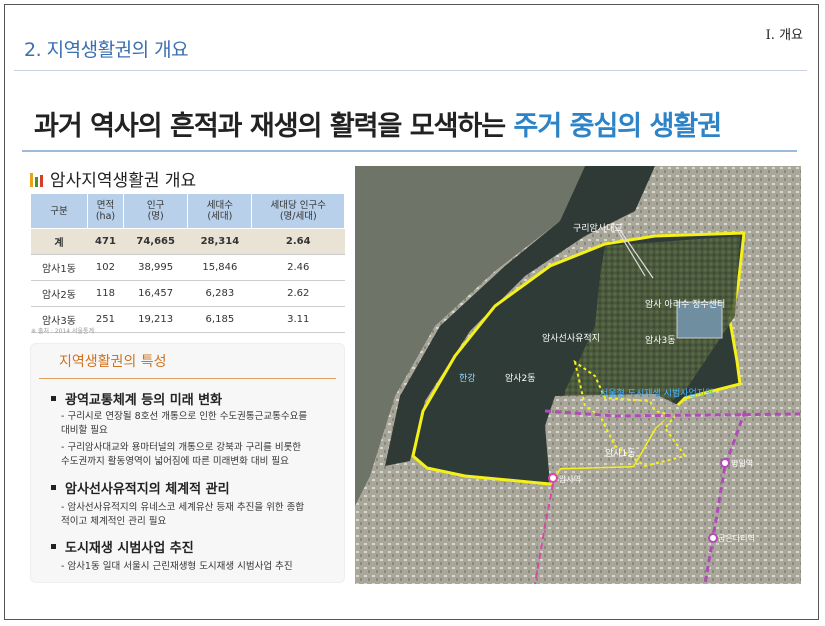 The image size is (825, 626). What do you see at coordinates (63, 331) in the screenshot?
I see `table-source: ※ 출처 : 2014 서울통계` at bounding box center [63, 331].